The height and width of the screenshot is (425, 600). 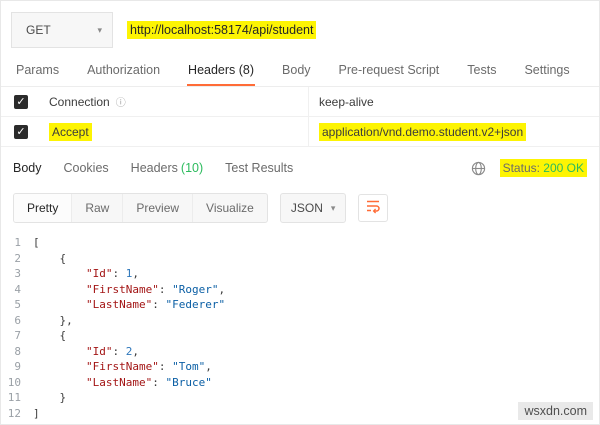 What do you see at coordinates (300, 243) in the screenshot?
I see `code-line: 1[` at bounding box center [300, 243].